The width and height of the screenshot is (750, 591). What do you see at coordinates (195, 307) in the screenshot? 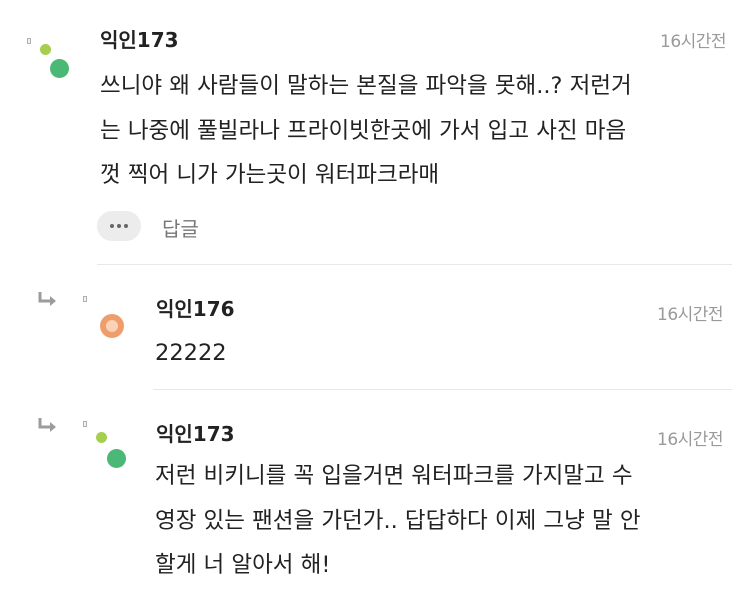
I see `comment-author: 익인176` at bounding box center [195, 307].